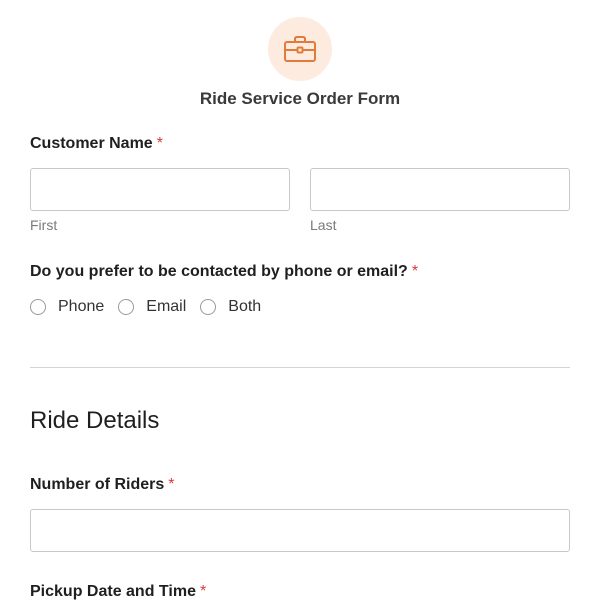 This screenshot has height=600, width=600. I want to click on radio-option-both: Both, so click(230, 307).